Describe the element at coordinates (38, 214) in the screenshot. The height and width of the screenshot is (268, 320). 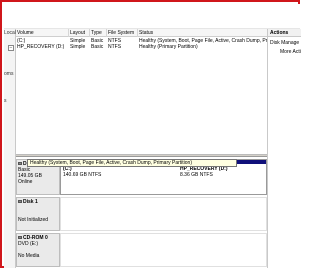
I see `disk-1-label: Disk 1 Not Initialized` at that location.